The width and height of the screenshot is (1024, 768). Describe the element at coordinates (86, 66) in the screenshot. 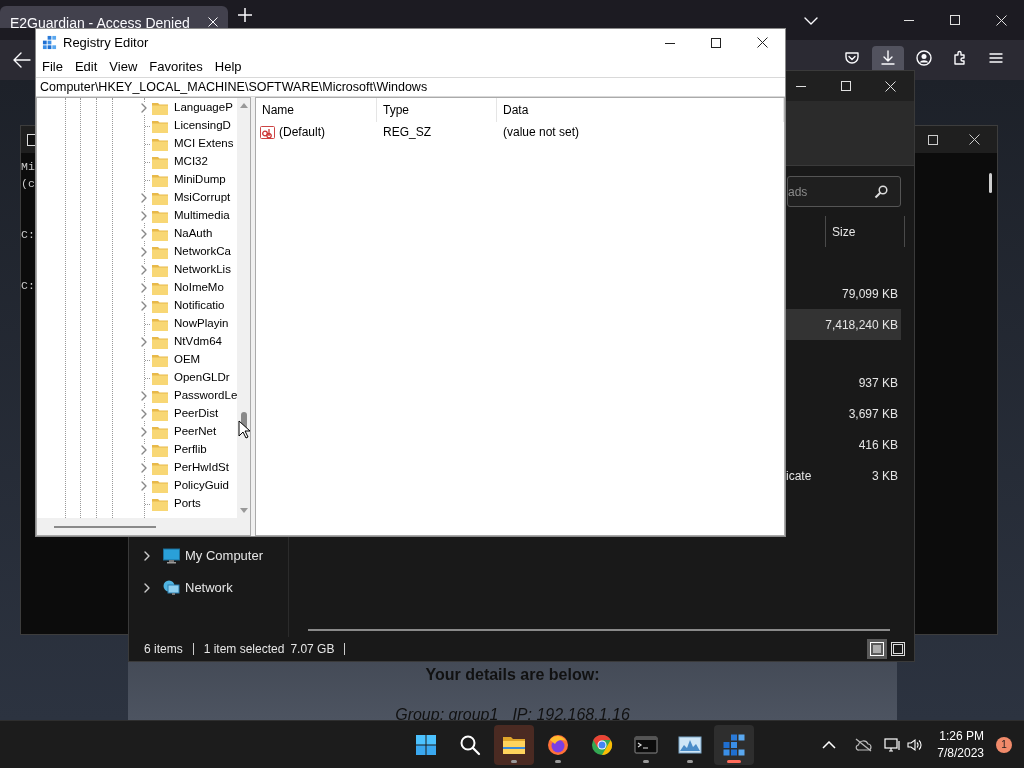

I see `menu-item: Edit` at that location.